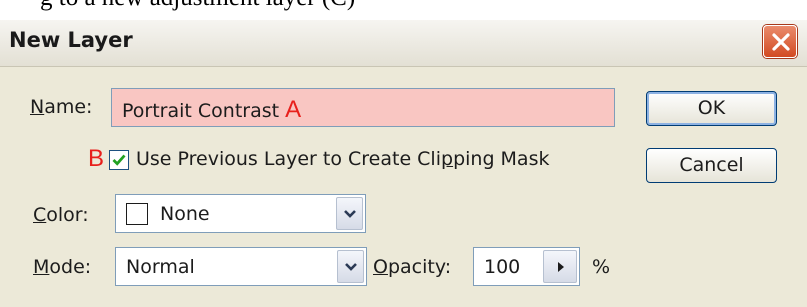 The image size is (807, 307). I want to click on checkmark-icon, so click(119, 160).